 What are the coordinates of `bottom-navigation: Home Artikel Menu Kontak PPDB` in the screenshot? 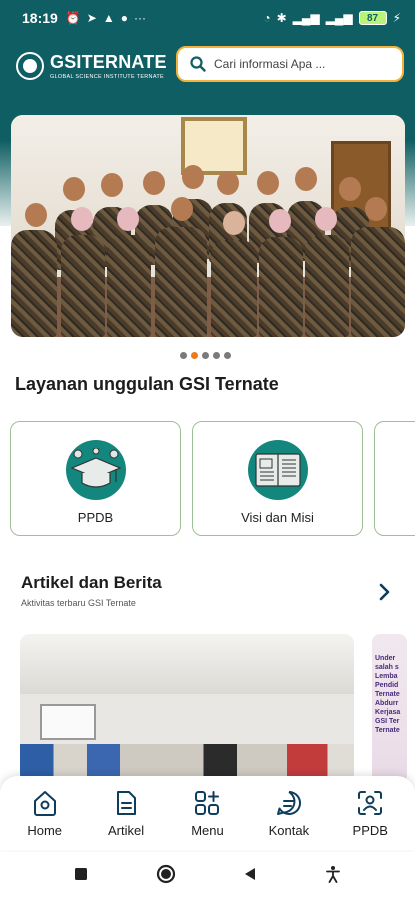 It's located at (207, 813).